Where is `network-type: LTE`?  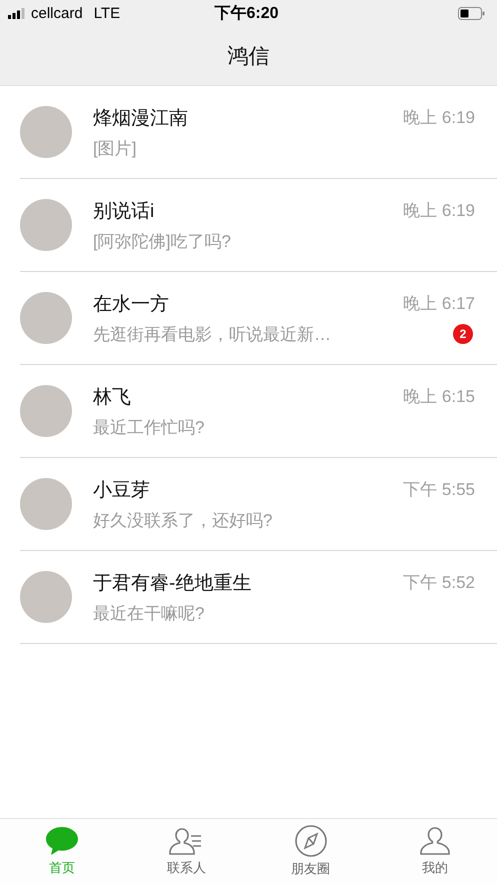
network-type: LTE is located at coordinates (107, 13).